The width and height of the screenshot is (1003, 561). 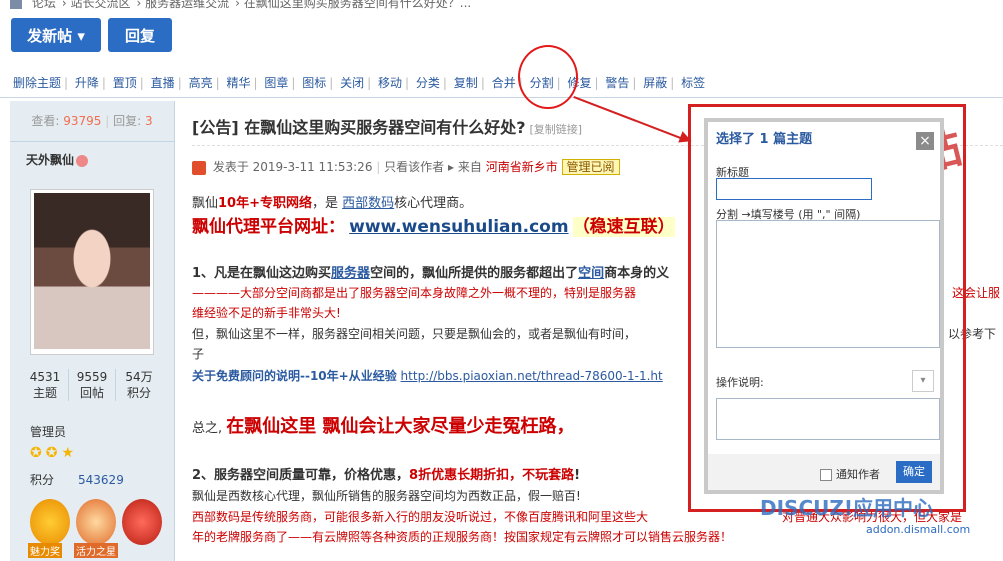 I want to click on link-server: 服务器, so click(x=350, y=273).